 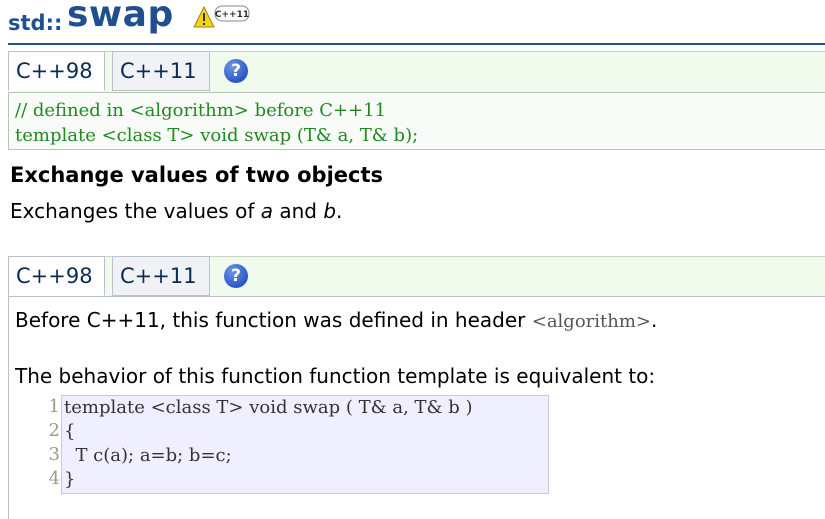 I want to click on line-number: 1, so click(x=54, y=406).